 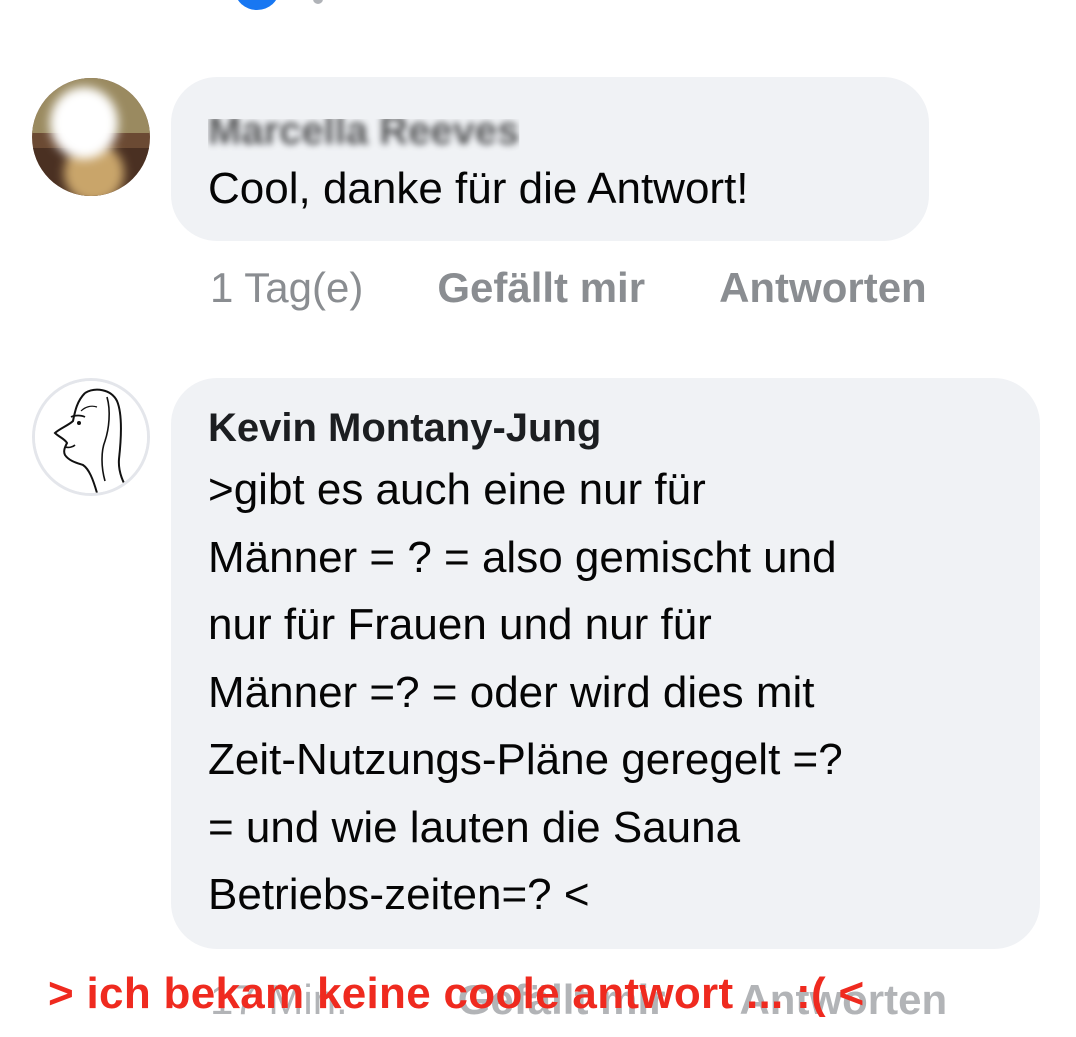 I want to click on comment-author-name: Marcella Reeves, so click(x=363, y=137).